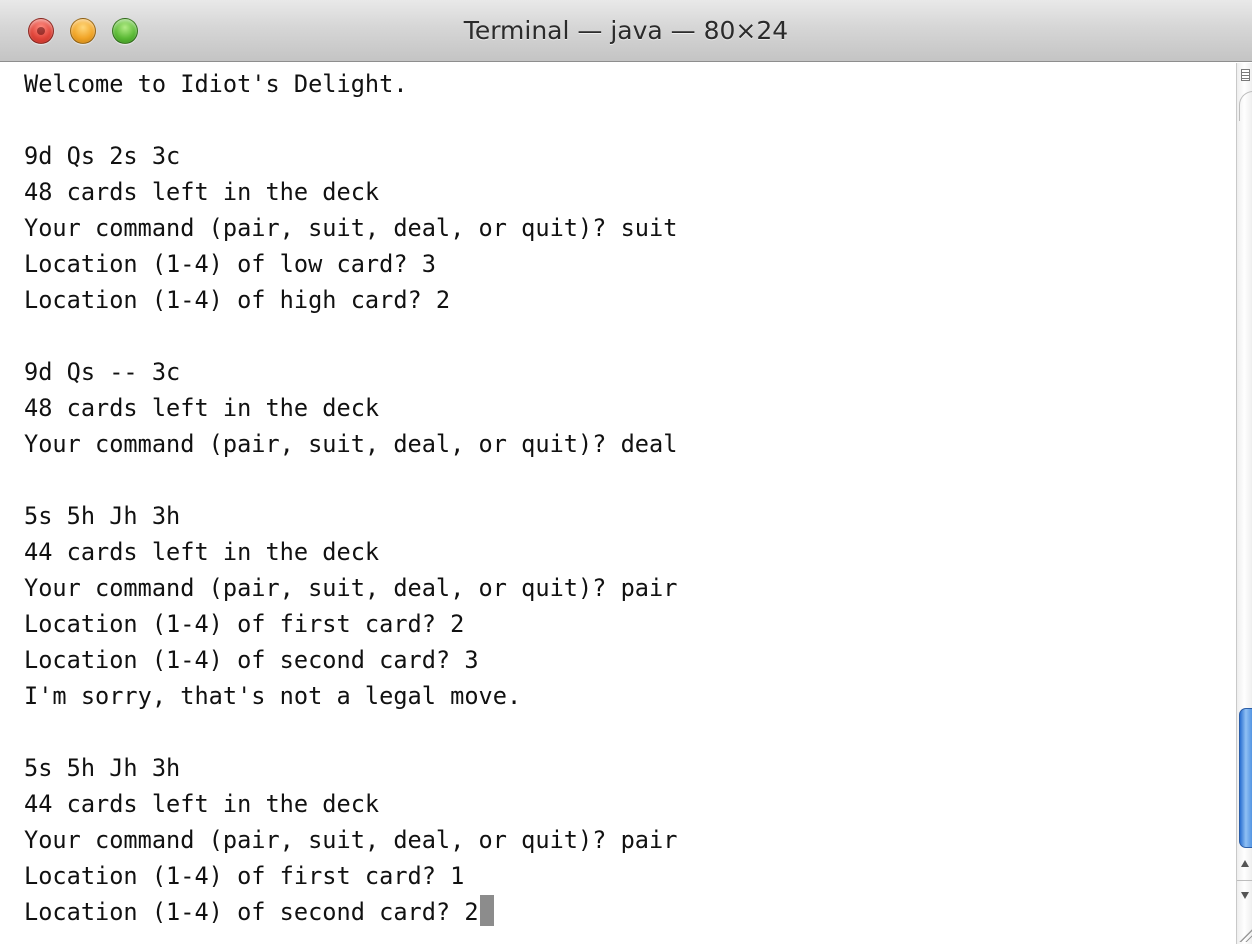 Image resolution: width=1252 pixels, height=944 pixels. I want to click on scroll-arrow-divider, so click(1244, 880).